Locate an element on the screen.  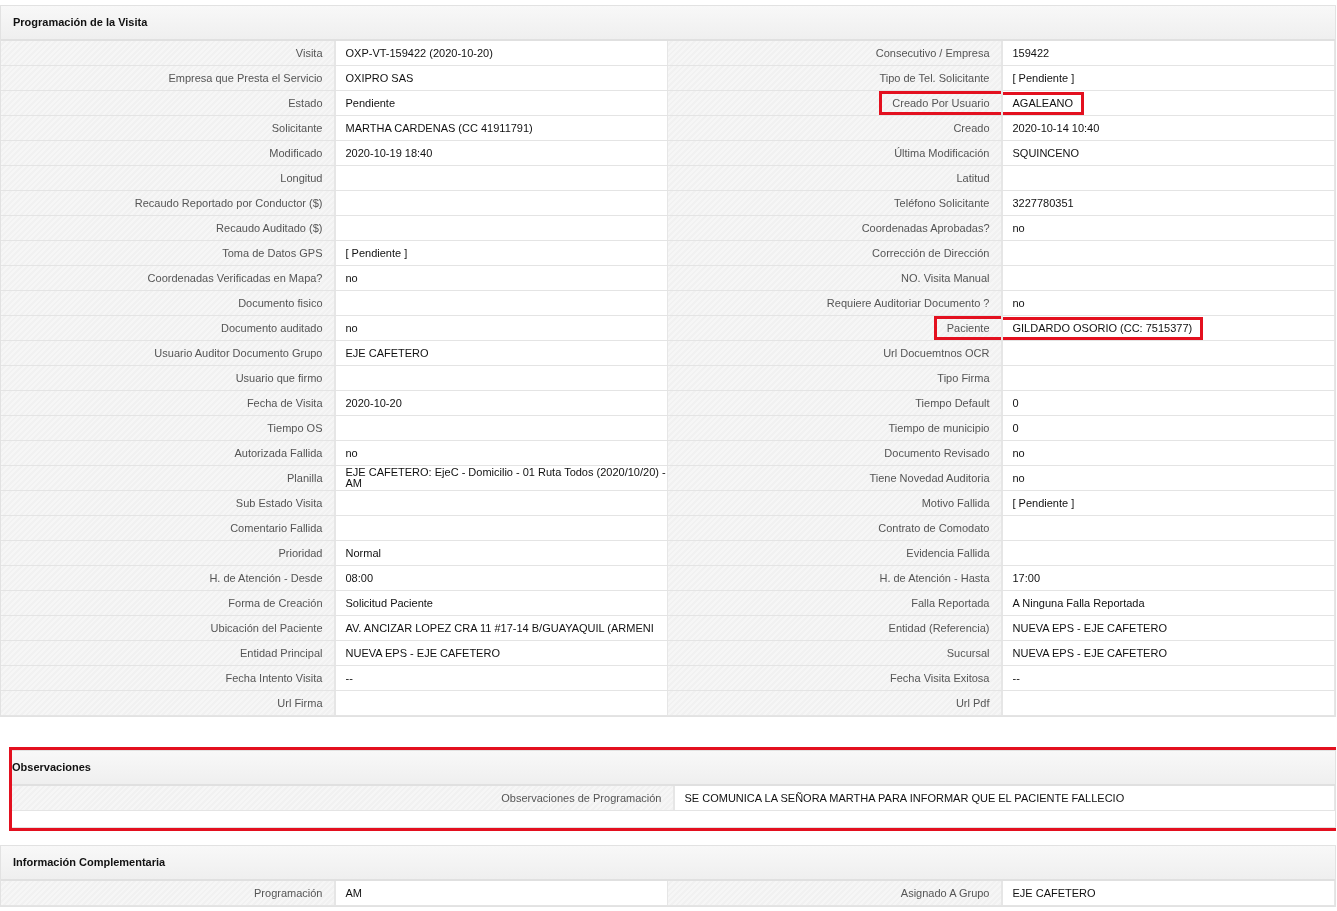
field-value: 159422 is located at coordinates (1031, 53).